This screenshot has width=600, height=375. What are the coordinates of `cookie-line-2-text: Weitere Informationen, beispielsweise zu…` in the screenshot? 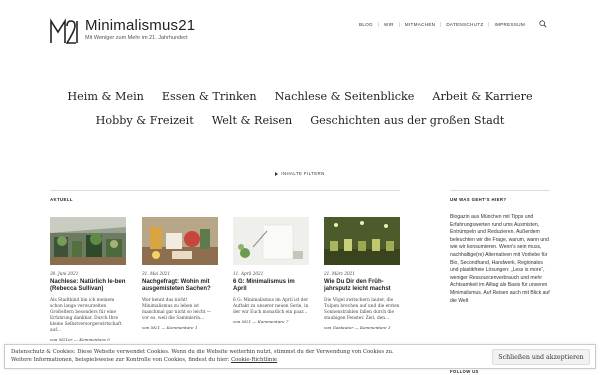 It's located at (120, 359).